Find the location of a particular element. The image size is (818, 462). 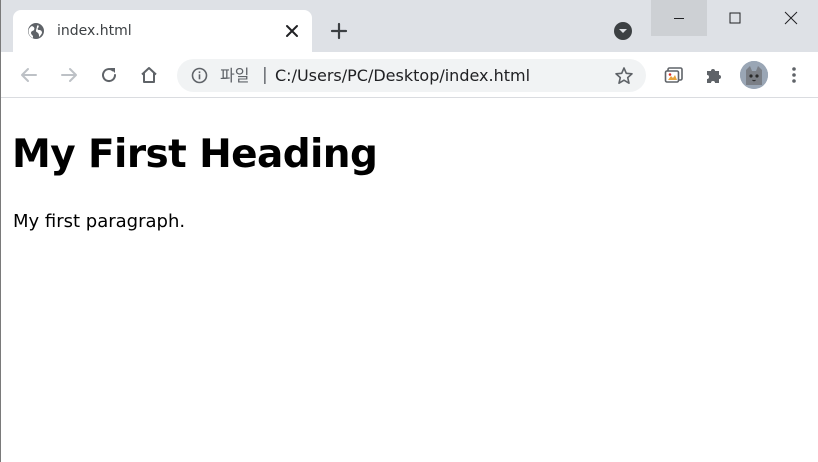

close-icon is located at coordinates (791, 18).